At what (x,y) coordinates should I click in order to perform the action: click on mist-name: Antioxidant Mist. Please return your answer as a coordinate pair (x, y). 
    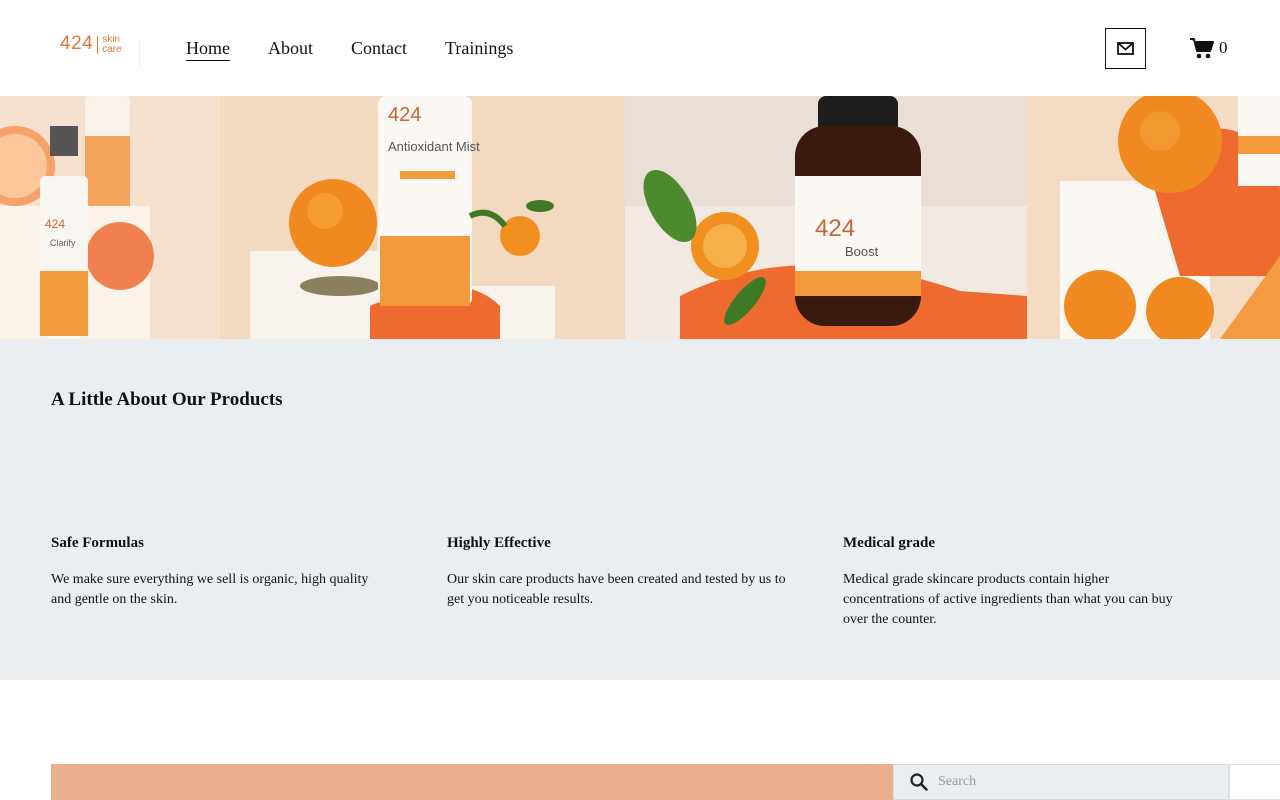
    Looking at the image, I should click on (434, 146).